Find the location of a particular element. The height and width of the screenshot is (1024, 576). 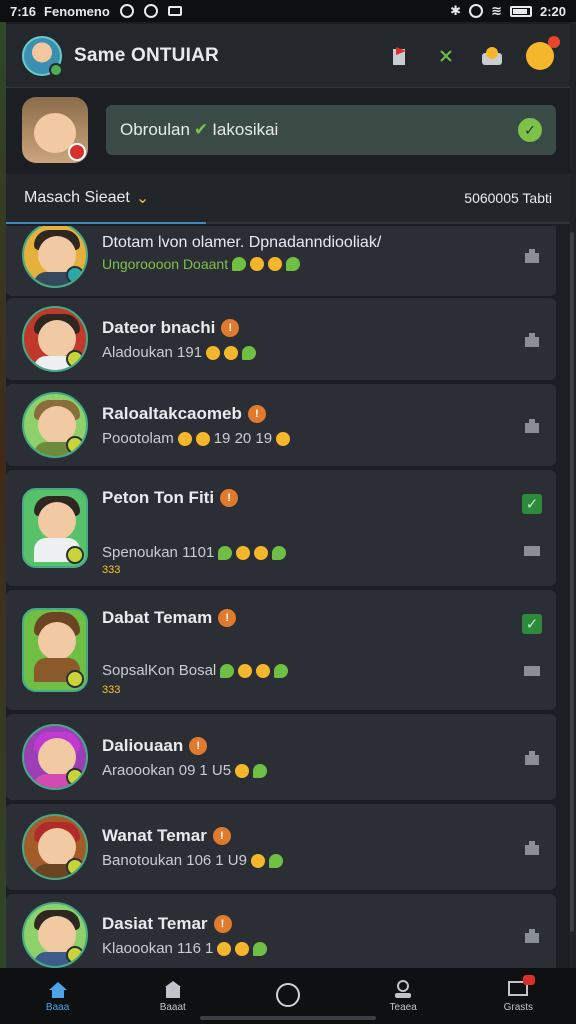

sparkle-icon is located at coordinates (446, 56).